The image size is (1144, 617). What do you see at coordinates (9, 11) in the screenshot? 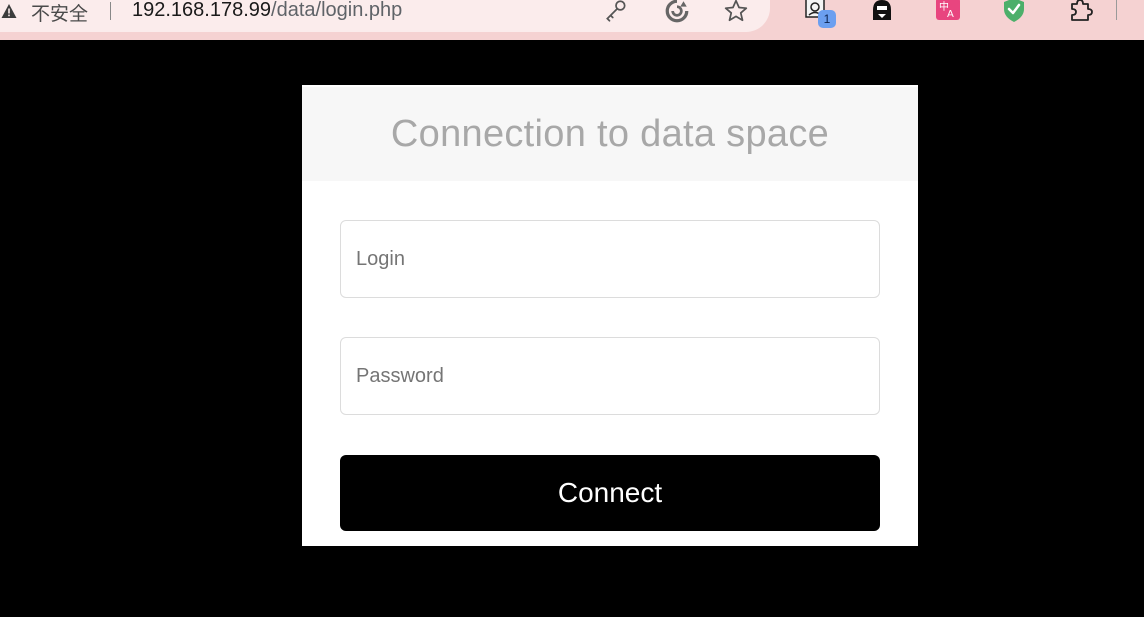
I see `warning-icon` at bounding box center [9, 11].